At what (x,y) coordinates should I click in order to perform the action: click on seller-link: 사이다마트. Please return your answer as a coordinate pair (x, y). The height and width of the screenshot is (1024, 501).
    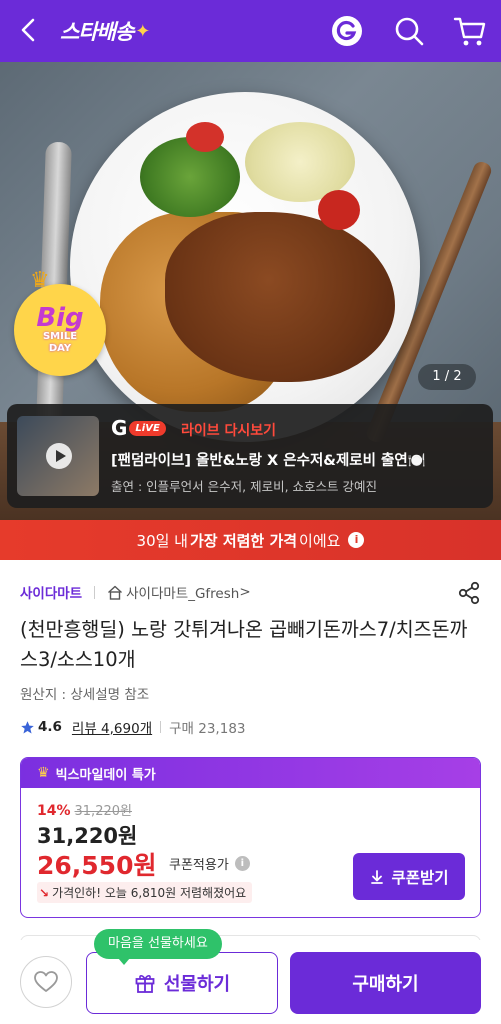
    Looking at the image, I should click on (51, 592).